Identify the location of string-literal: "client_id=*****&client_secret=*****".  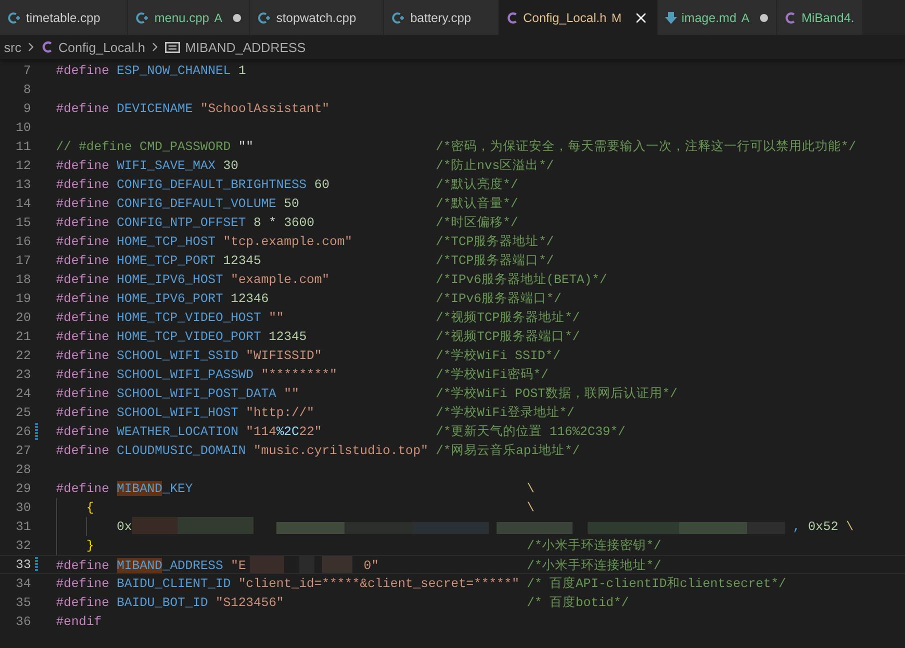
(379, 583).